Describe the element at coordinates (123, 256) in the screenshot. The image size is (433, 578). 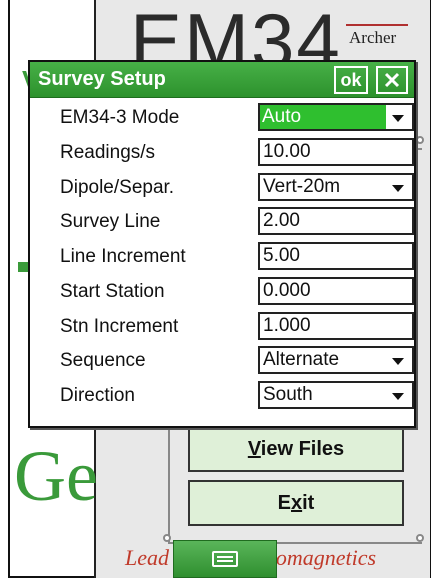
I see `line-increment-label: Line Increment` at that location.